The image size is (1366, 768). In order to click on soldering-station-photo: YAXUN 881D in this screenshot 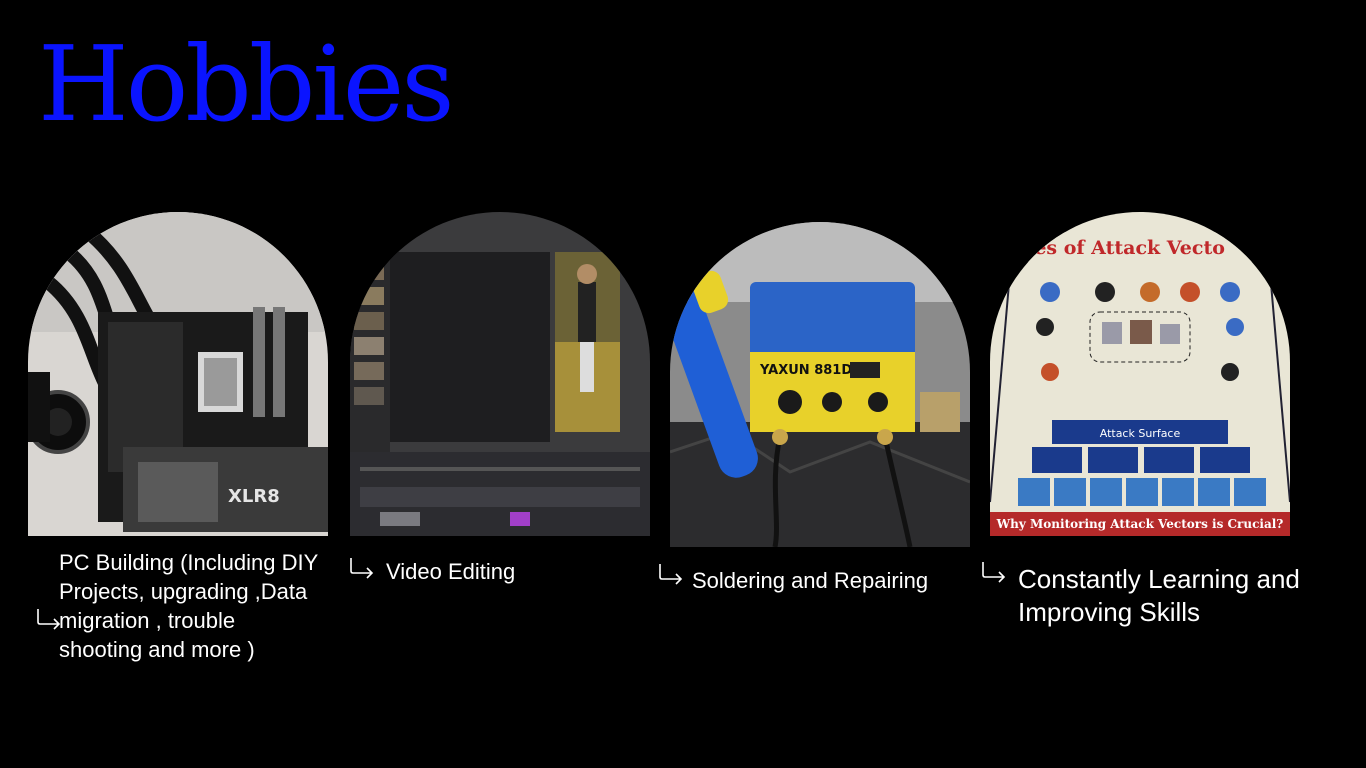, I will do `click(820, 384)`.